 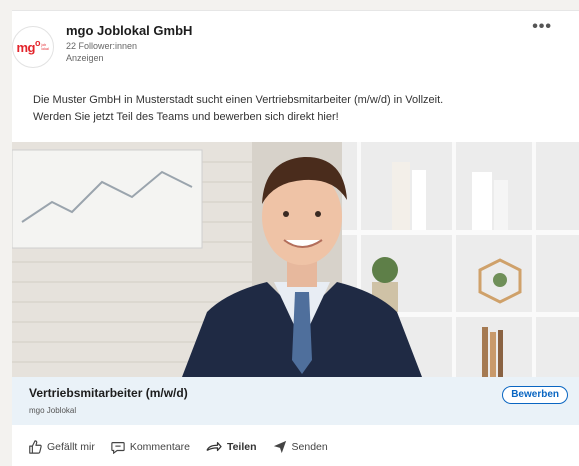 What do you see at coordinates (309, 447) in the screenshot?
I see `send-label: Senden` at bounding box center [309, 447].